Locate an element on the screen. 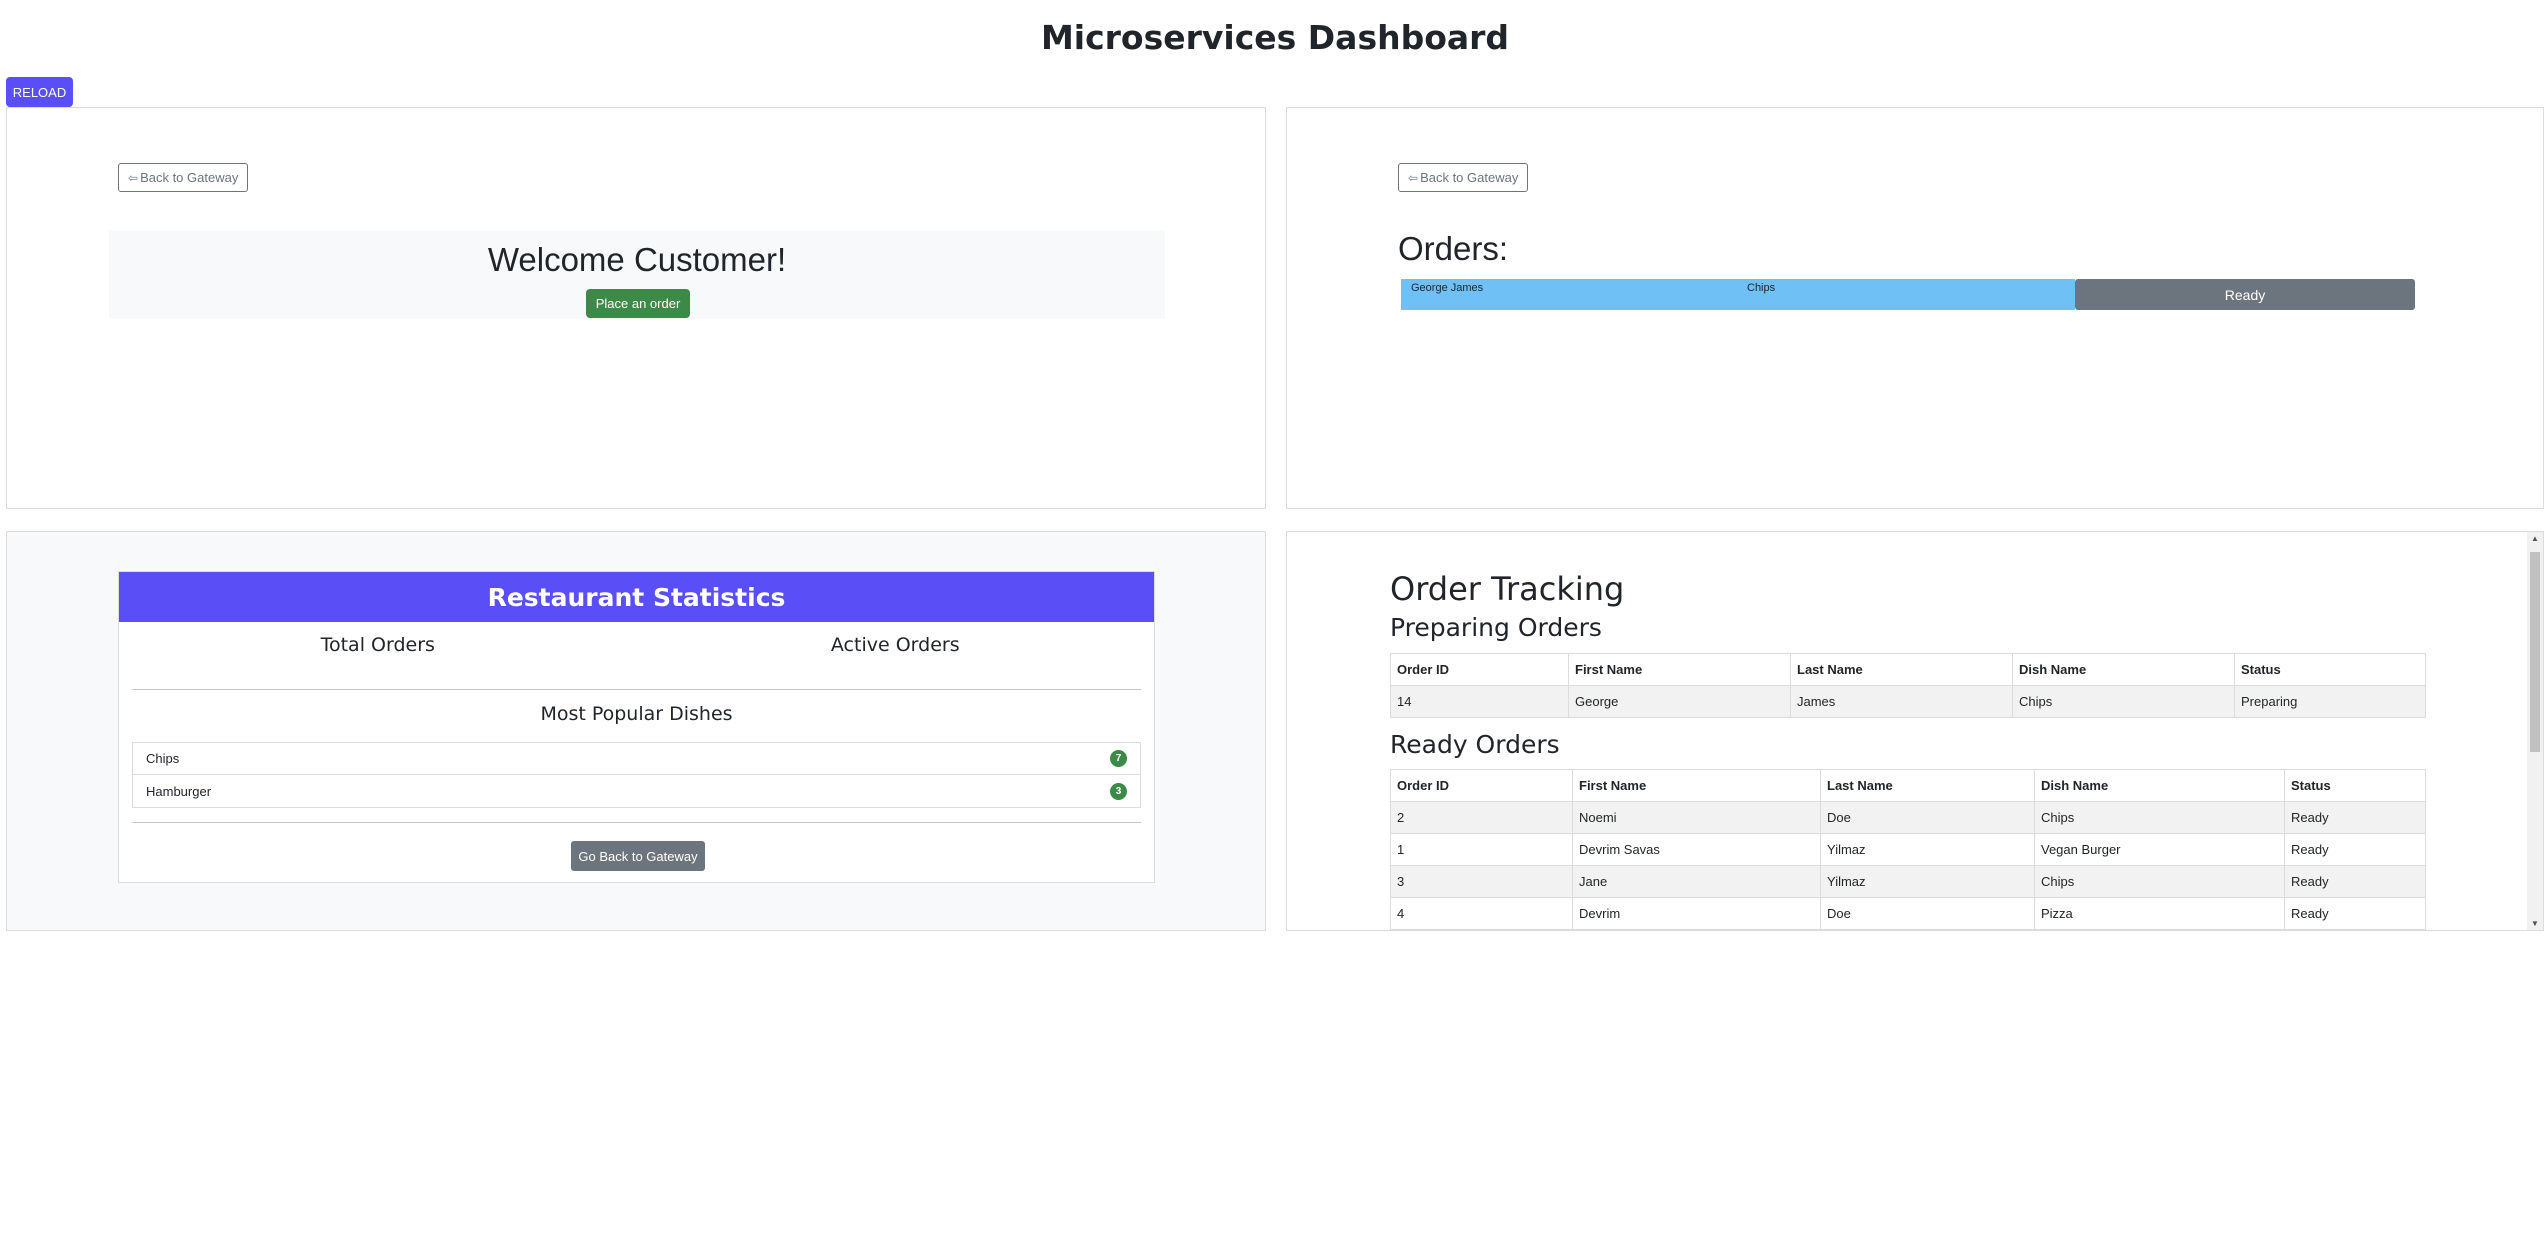 This screenshot has height=1243, width=2544. table-cell: 3 is located at coordinates (1481, 881).